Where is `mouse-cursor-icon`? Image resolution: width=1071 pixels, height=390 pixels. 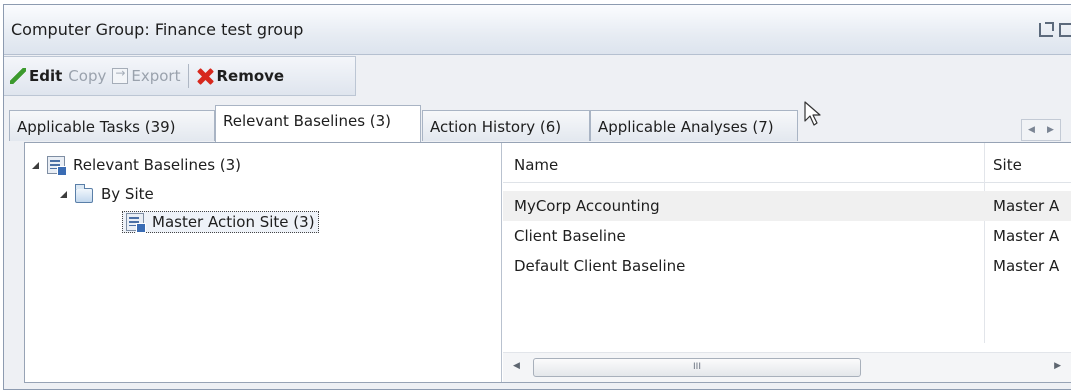 mouse-cursor-icon is located at coordinates (812, 113).